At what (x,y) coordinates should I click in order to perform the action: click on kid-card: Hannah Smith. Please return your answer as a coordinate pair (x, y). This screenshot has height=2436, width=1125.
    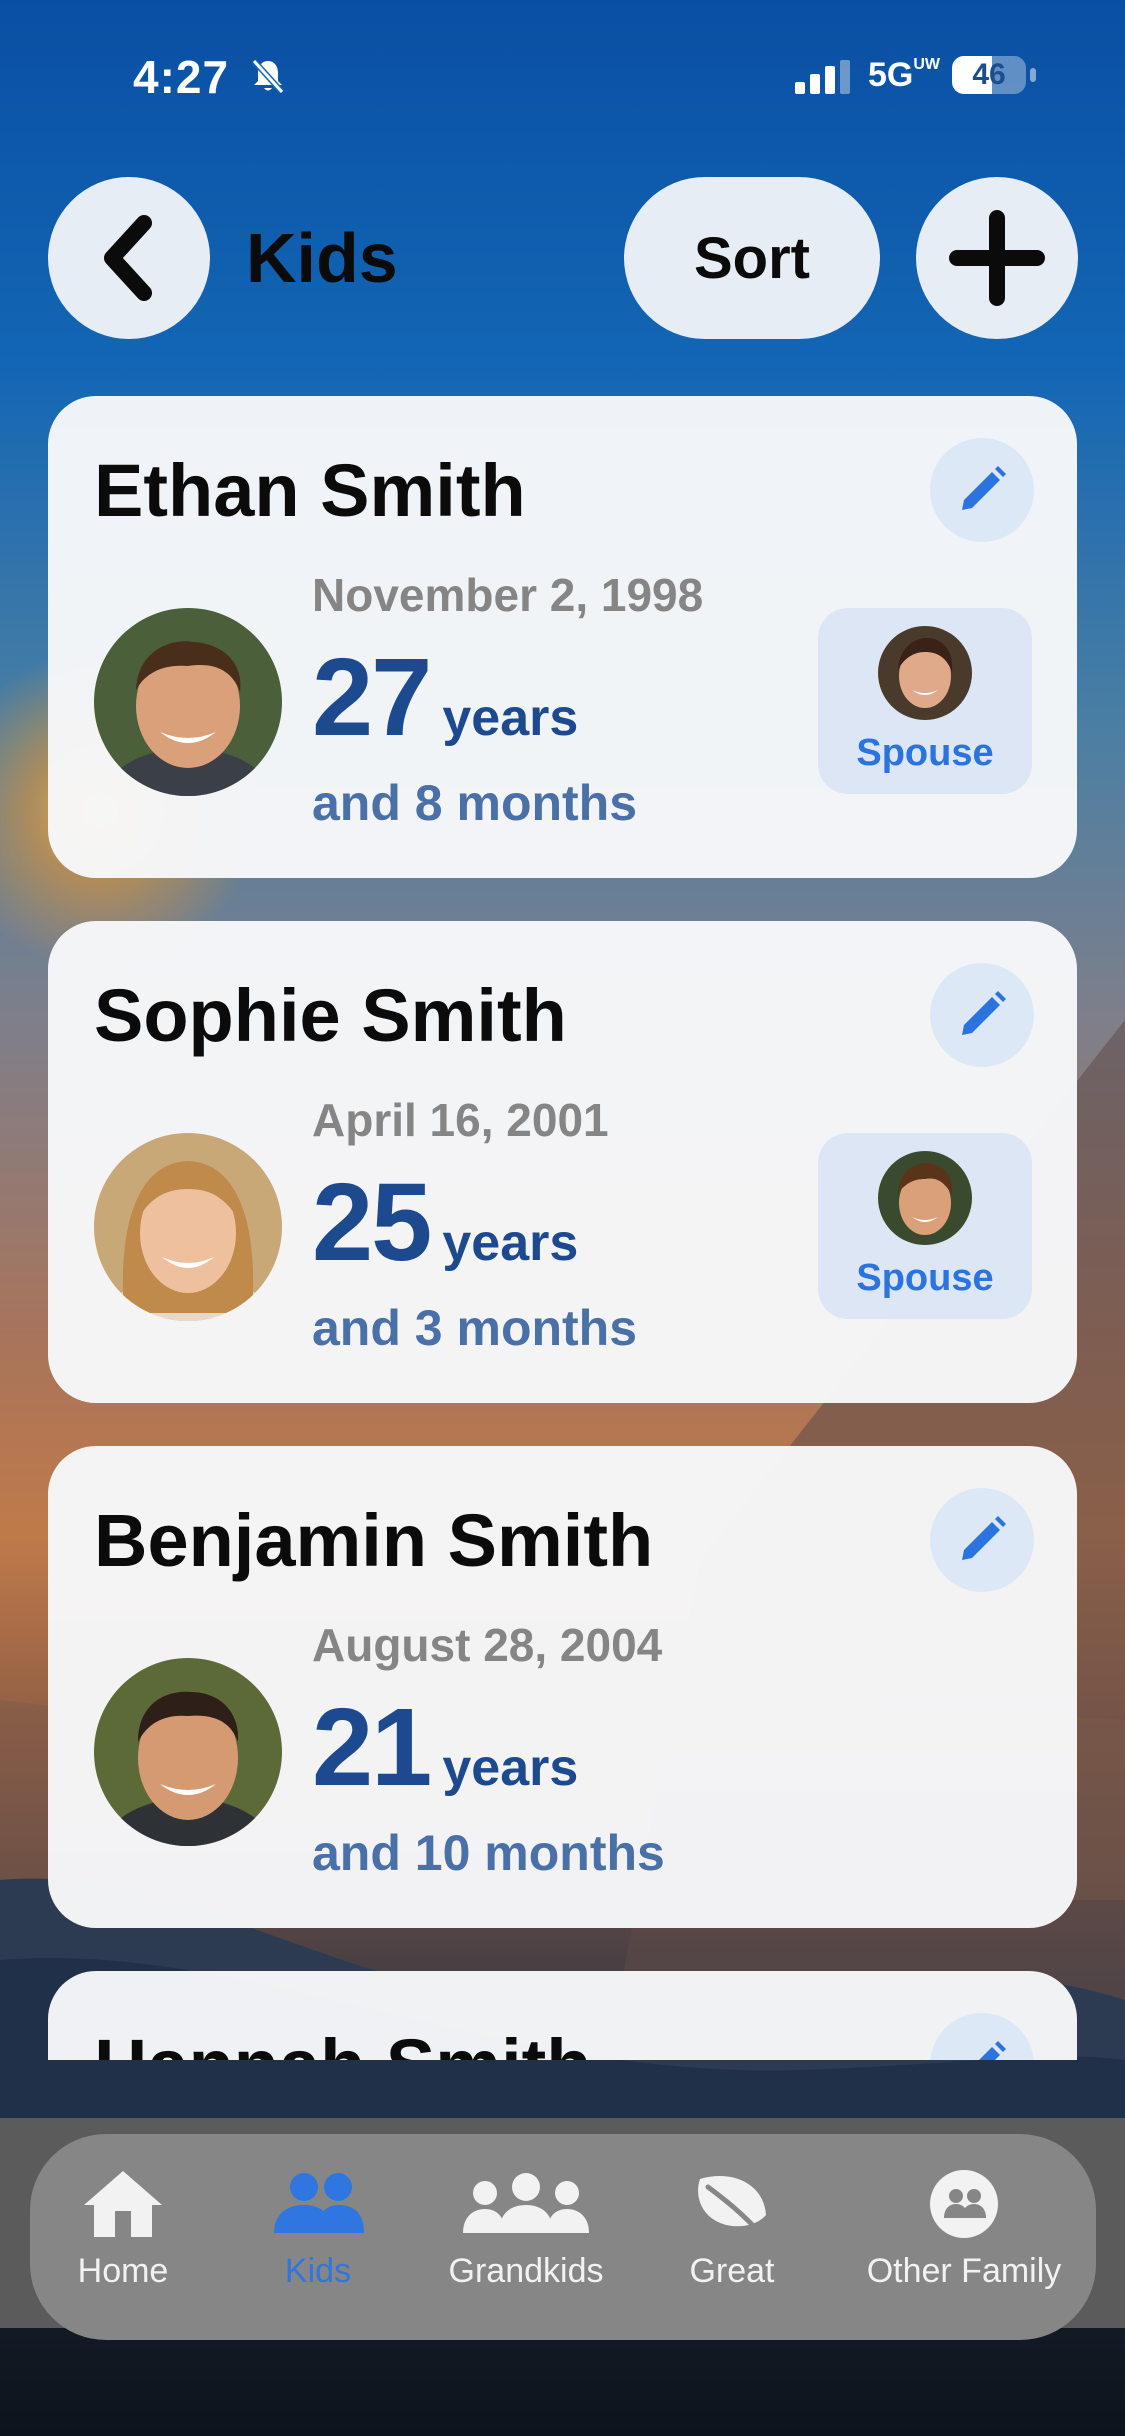
    Looking at the image, I should click on (562, 2015).